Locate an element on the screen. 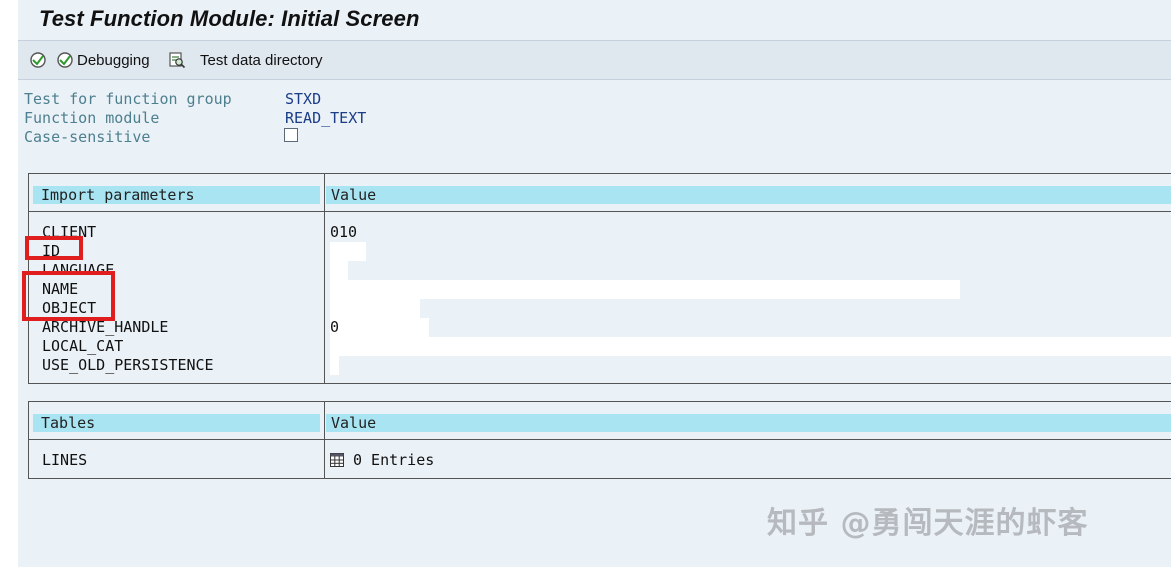 This screenshot has height=567, width=1171. table-row-lines: LINES 0 Entries is located at coordinates (600, 460).